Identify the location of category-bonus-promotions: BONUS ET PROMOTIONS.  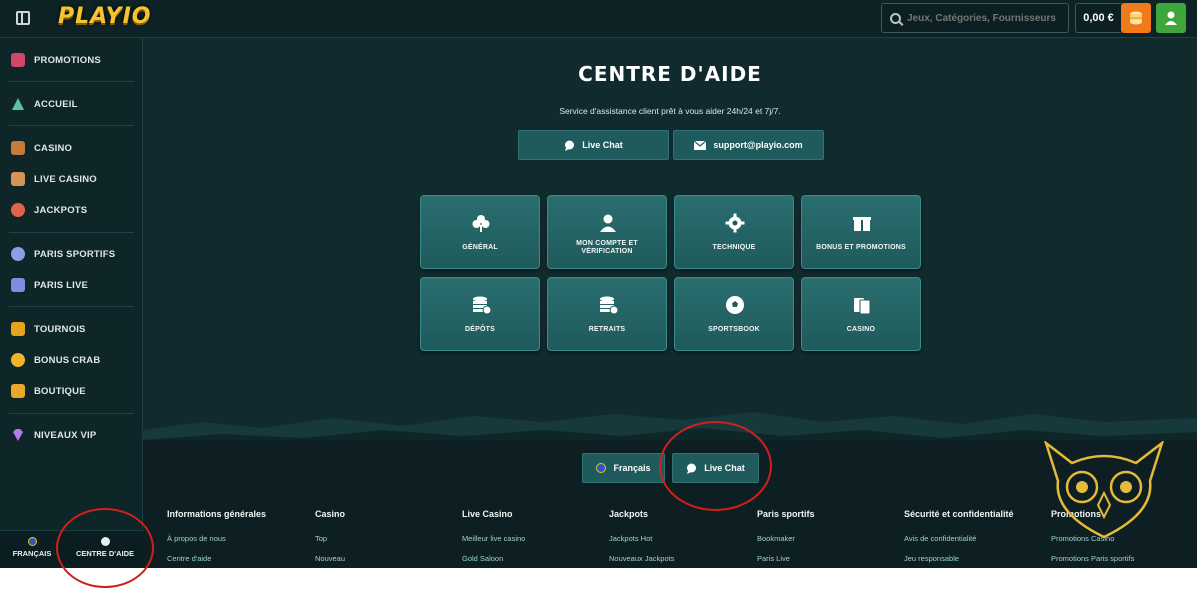
(861, 232).